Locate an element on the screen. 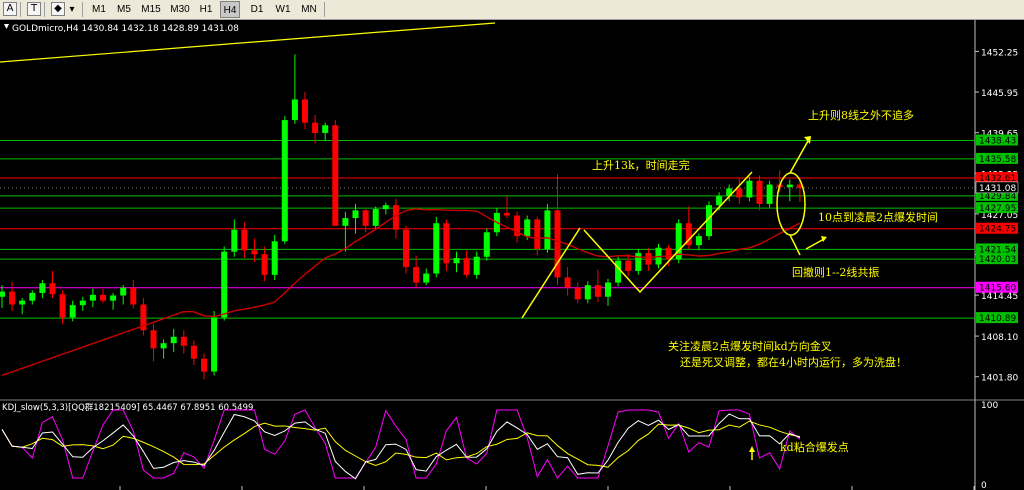  price-level-label: 1410.89 is located at coordinates (997, 319).